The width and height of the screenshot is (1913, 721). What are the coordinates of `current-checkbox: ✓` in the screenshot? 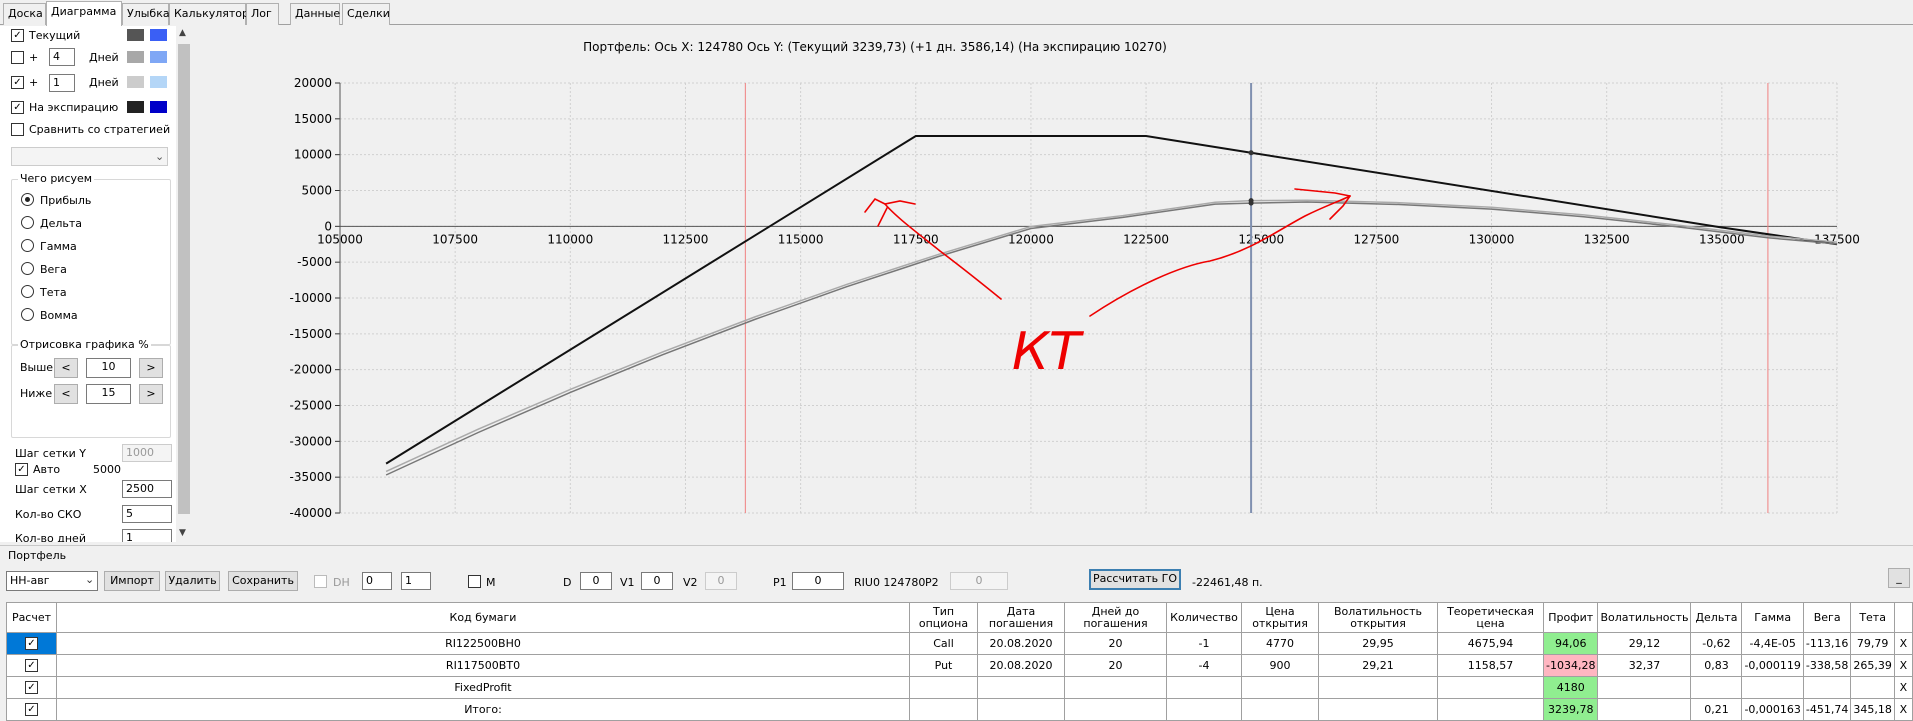 It's located at (17, 35).